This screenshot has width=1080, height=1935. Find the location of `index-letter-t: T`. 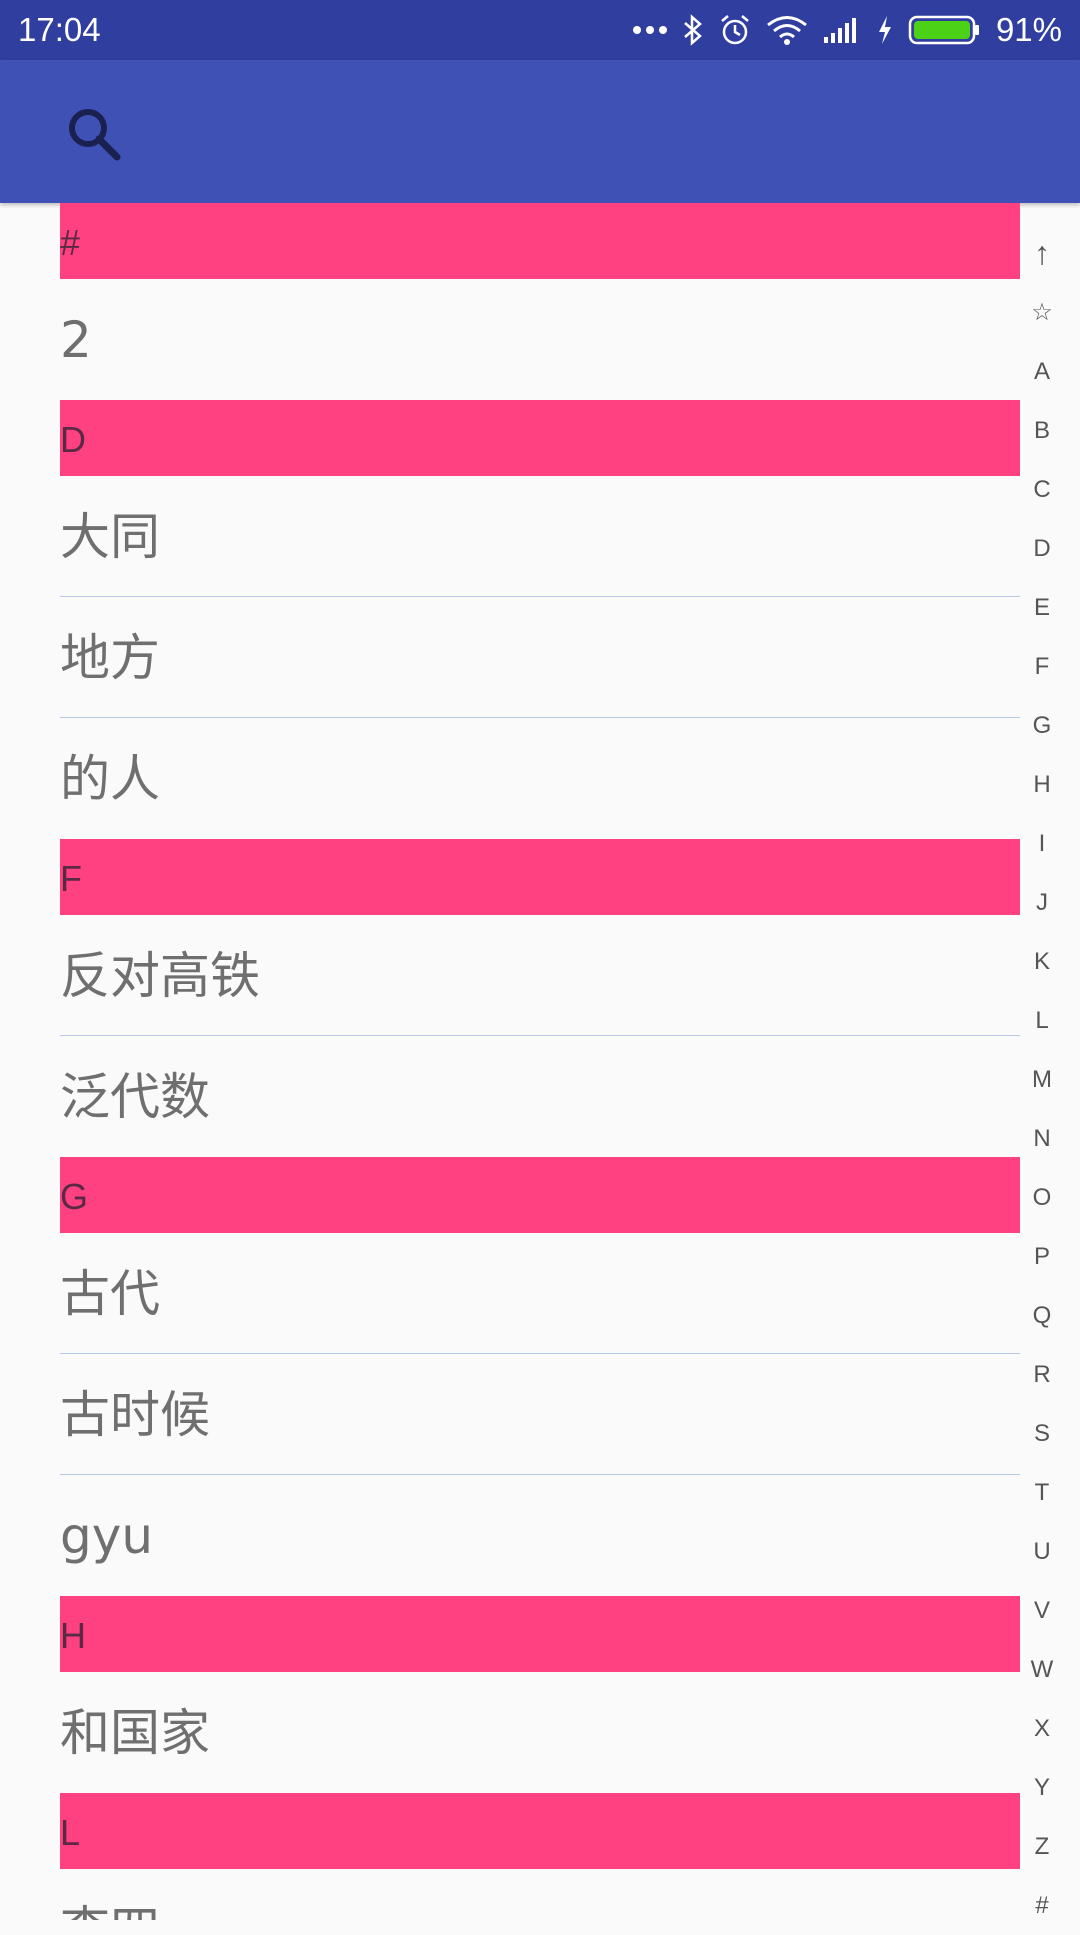

index-letter-t: T is located at coordinates (1042, 1492).